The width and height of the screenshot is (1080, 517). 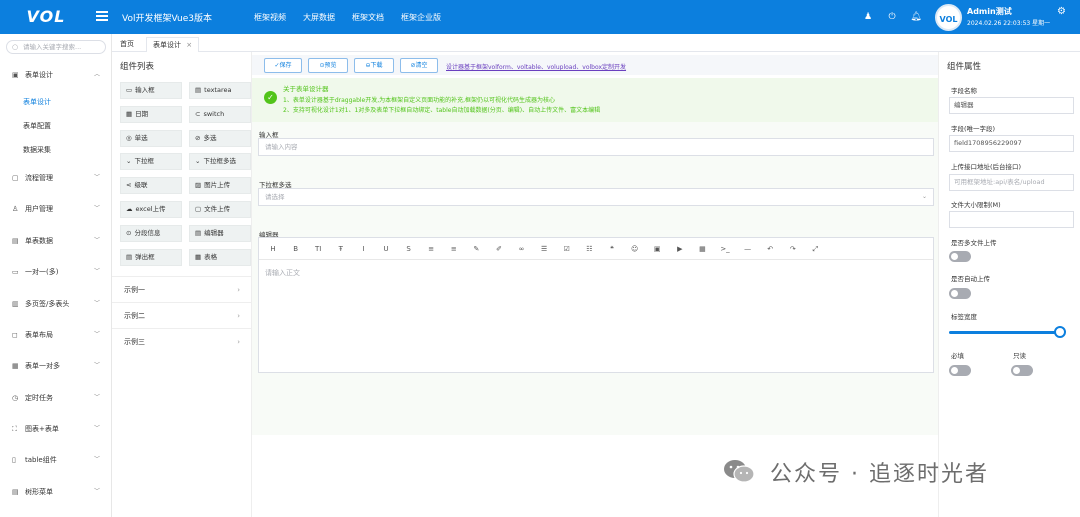 What do you see at coordinates (173, 44) in the screenshot?
I see `tab-form-design: 表单设计 ×` at bounding box center [173, 44].